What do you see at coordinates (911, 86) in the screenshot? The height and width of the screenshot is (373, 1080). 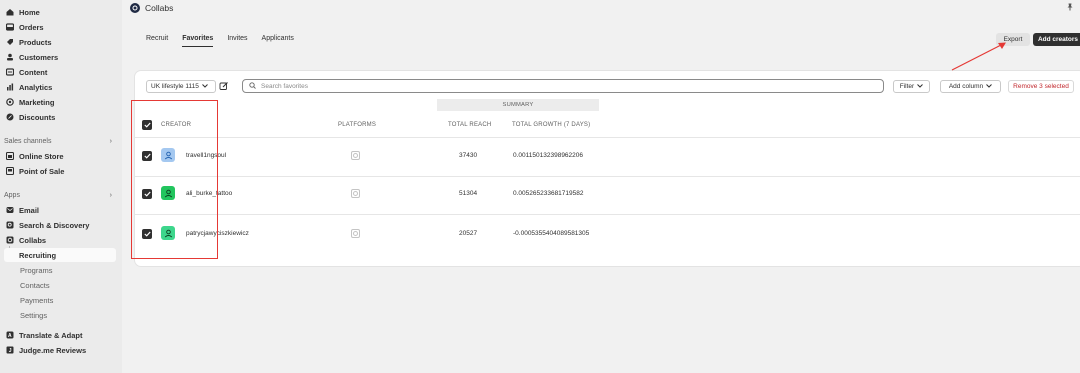 I see `filter-button: Filter` at bounding box center [911, 86].